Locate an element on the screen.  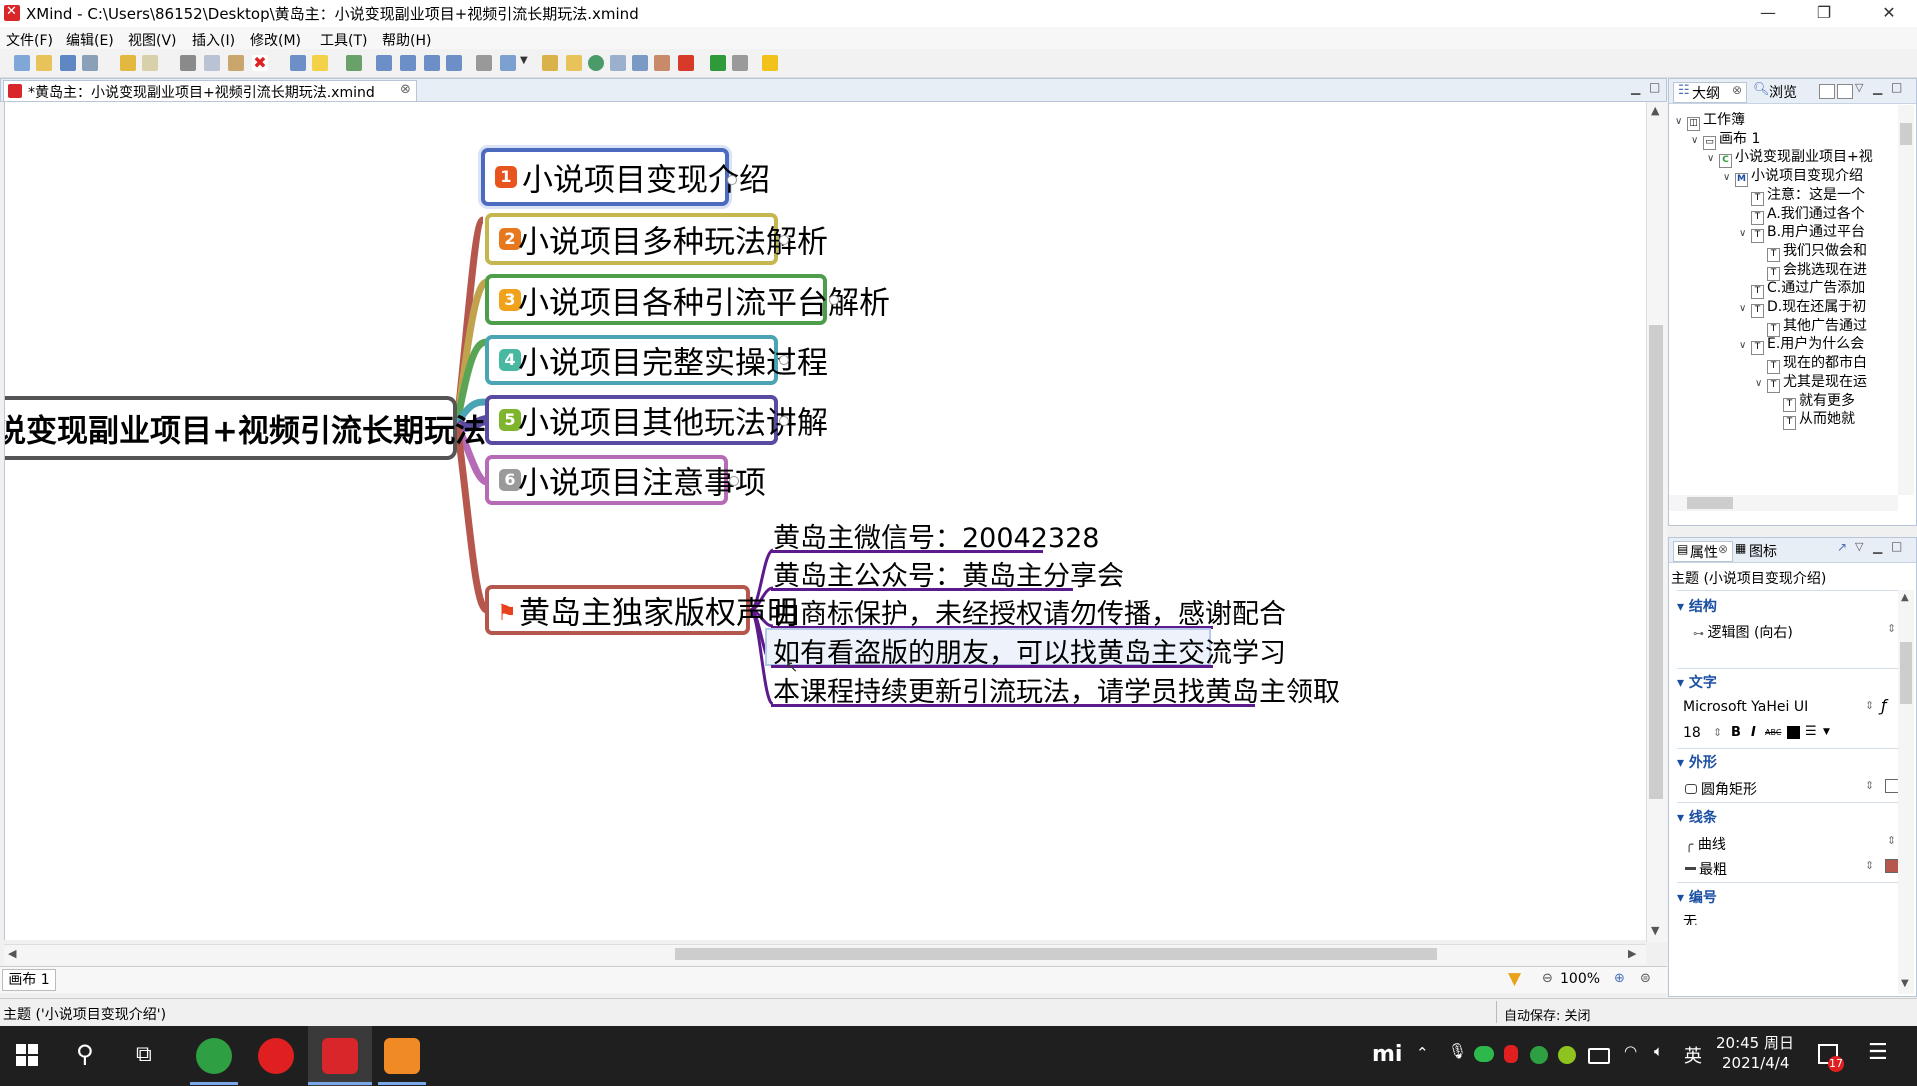
shape-fill-swatch is located at coordinates (1892, 786).